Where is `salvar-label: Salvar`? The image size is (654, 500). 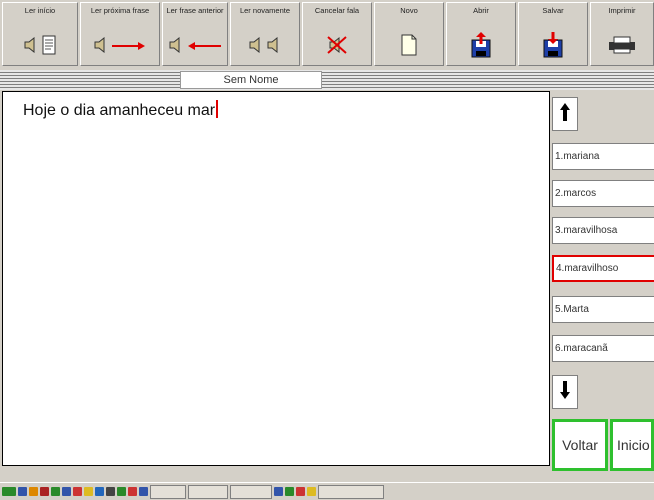 salvar-label: Salvar is located at coordinates (553, 10).